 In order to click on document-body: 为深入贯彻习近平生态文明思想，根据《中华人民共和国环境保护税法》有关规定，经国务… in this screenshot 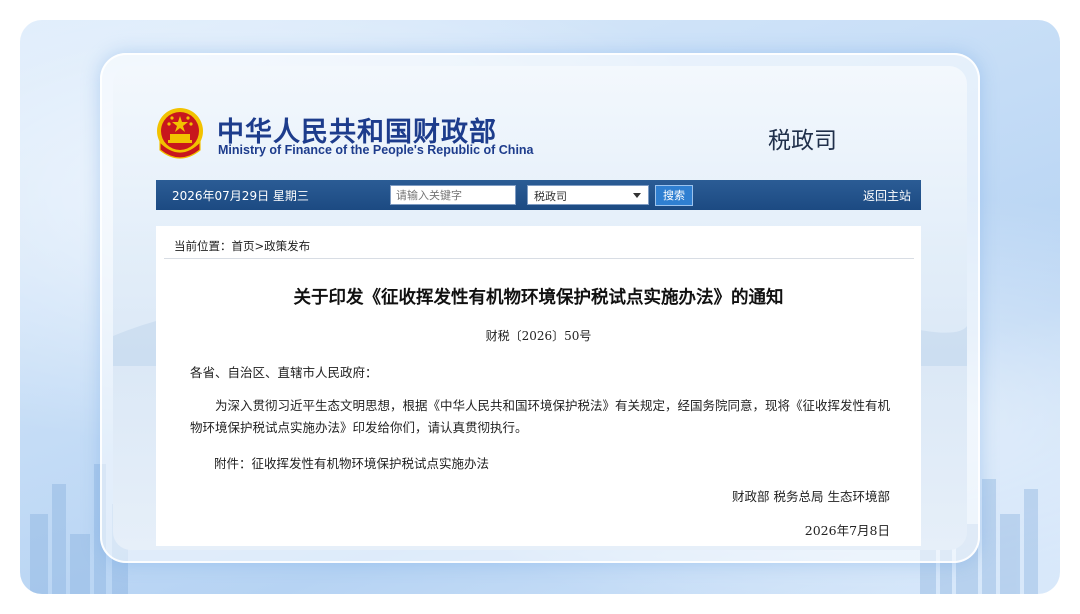, I will do `click(540, 416)`.